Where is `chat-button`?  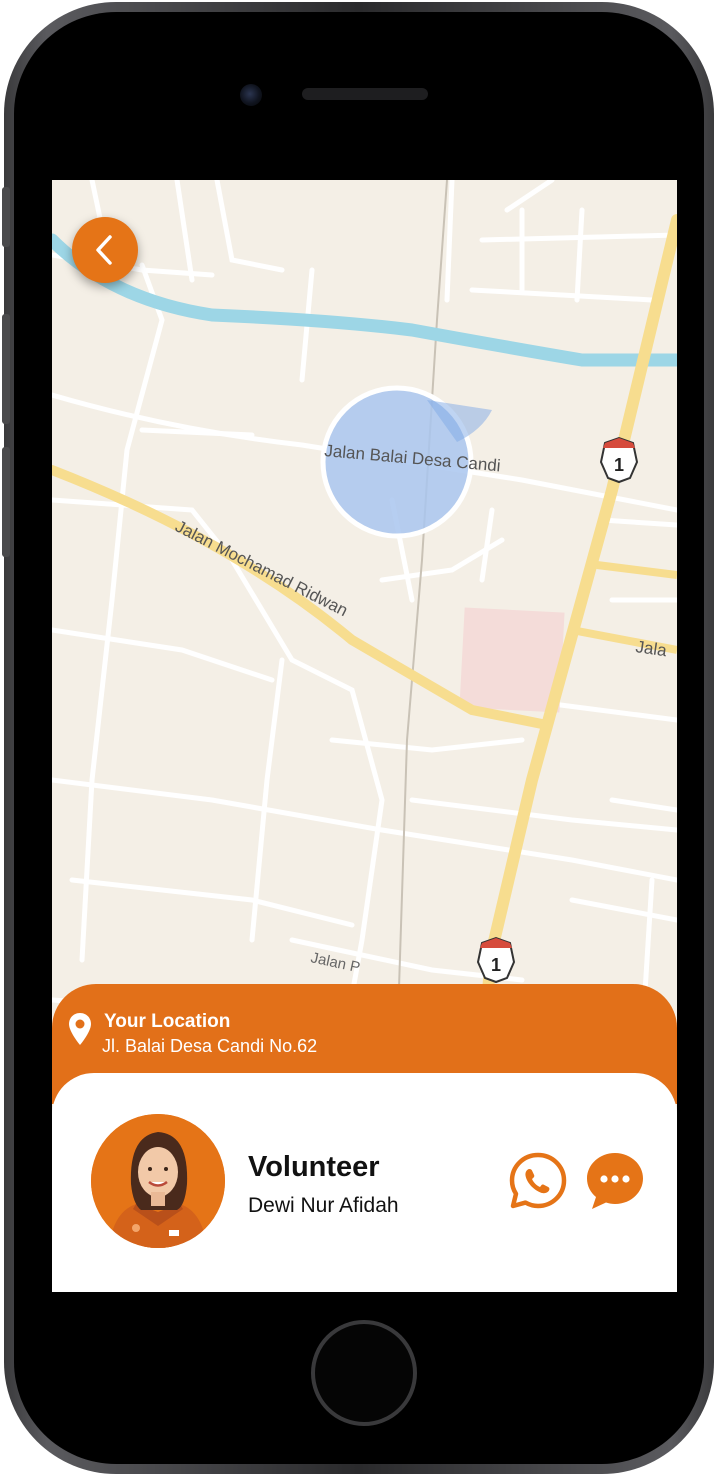
chat-button is located at coordinates (615, 1181).